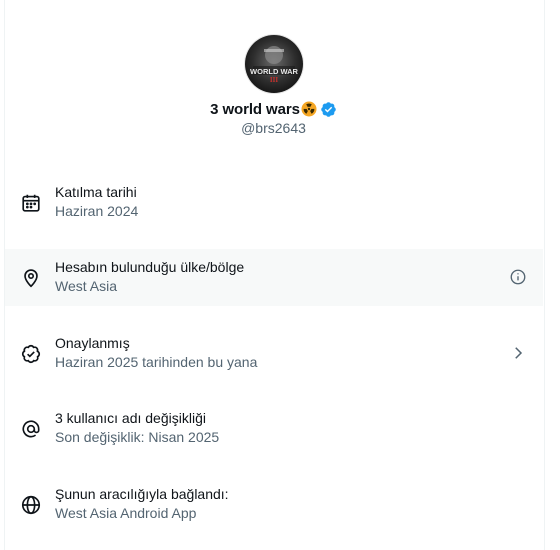 The image size is (560, 550). What do you see at coordinates (31, 354) in the screenshot?
I see `verified-check-icon` at bounding box center [31, 354].